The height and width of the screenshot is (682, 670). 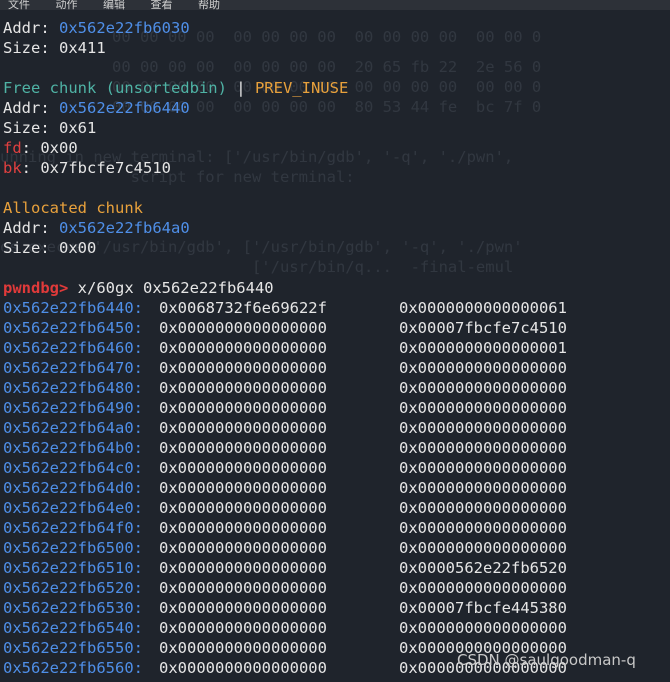 What do you see at coordinates (301, 88) in the screenshot?
I see `chunk-flag: PREV_INUSE` at bounding box center [301, 88].